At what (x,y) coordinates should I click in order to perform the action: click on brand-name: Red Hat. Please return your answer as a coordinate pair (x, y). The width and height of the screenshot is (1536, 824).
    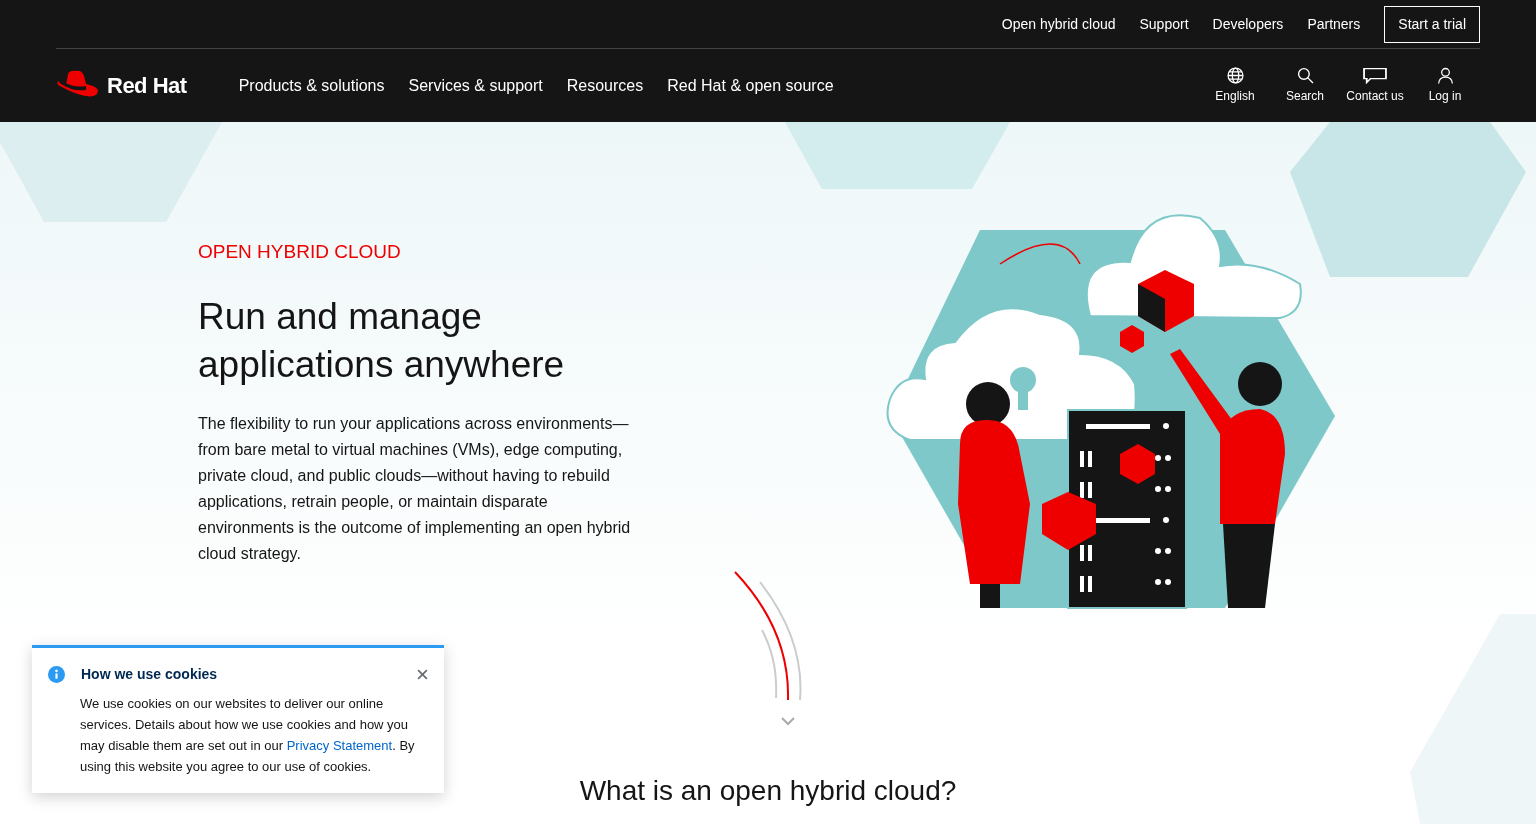
    Looking at the image, I should click on (147, 86).